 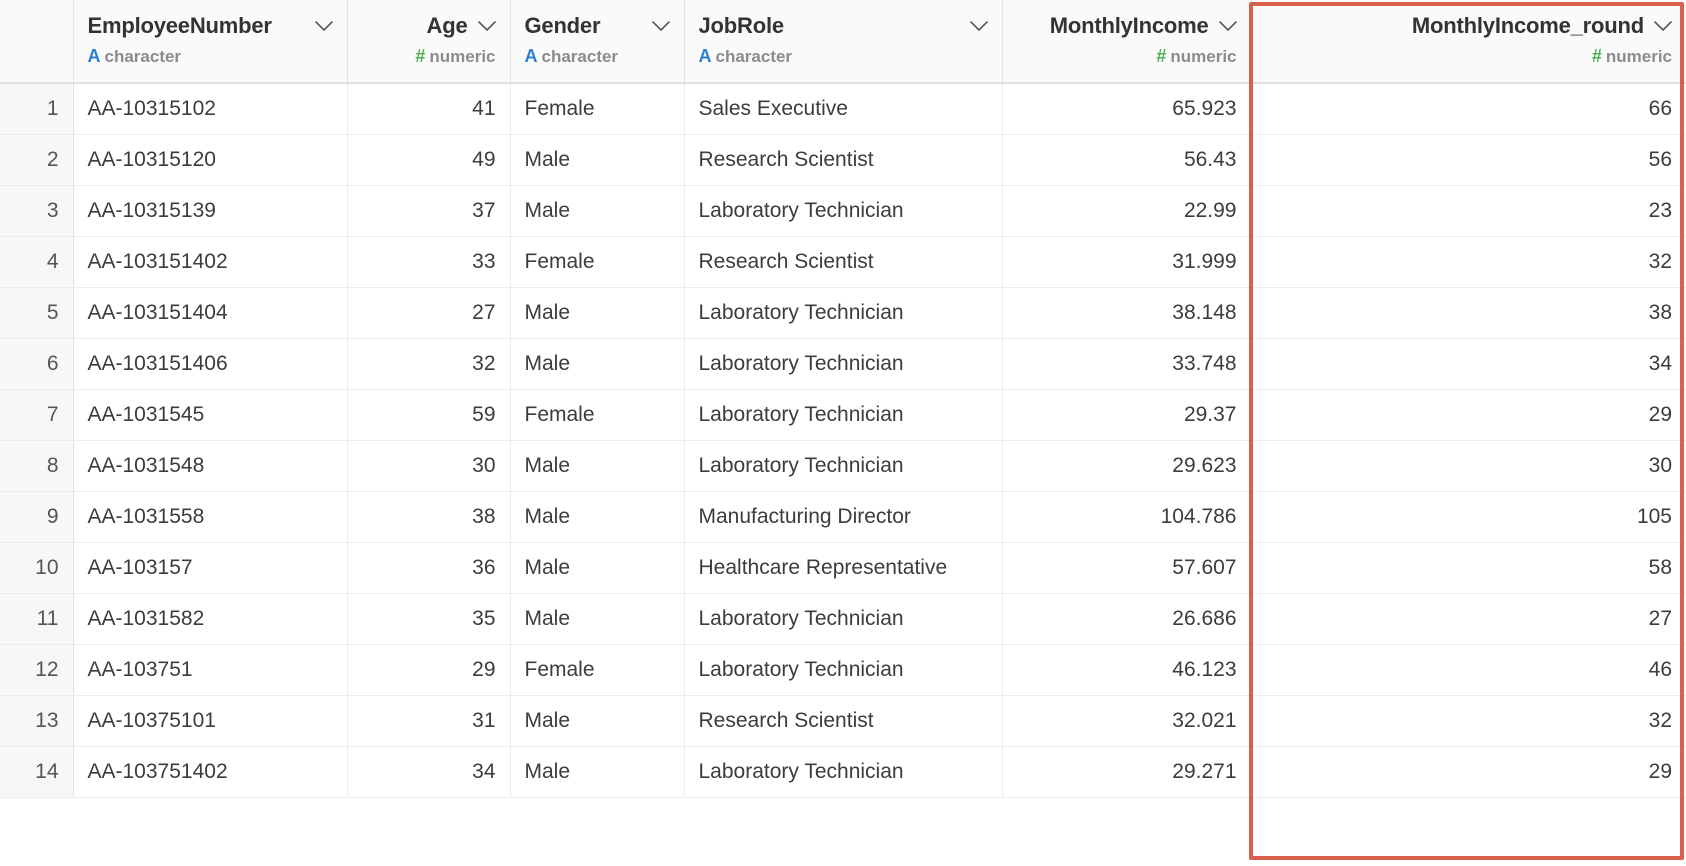 I want to click on column-header-Gender: Gender Acharacter, so click(x=597, y=42).